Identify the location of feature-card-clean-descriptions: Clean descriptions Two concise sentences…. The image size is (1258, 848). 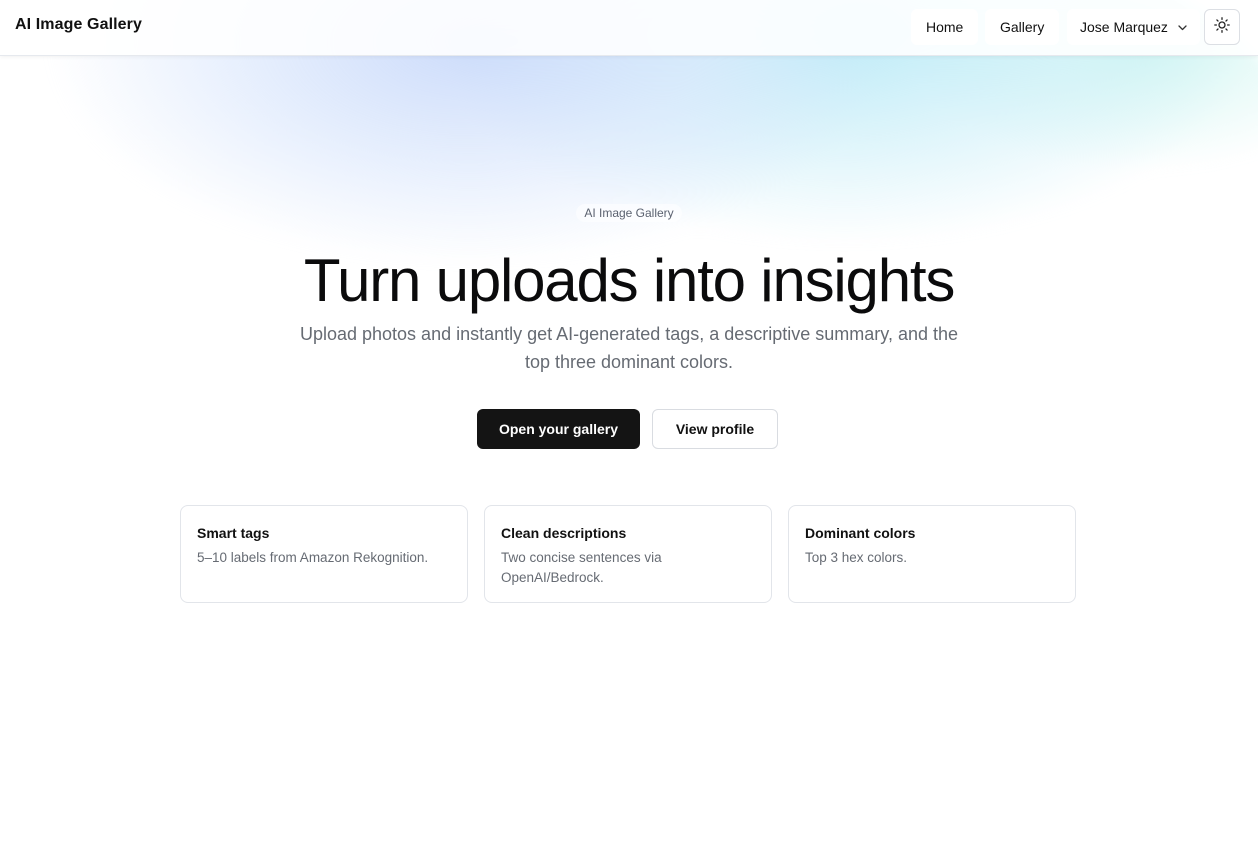
(628, 554).